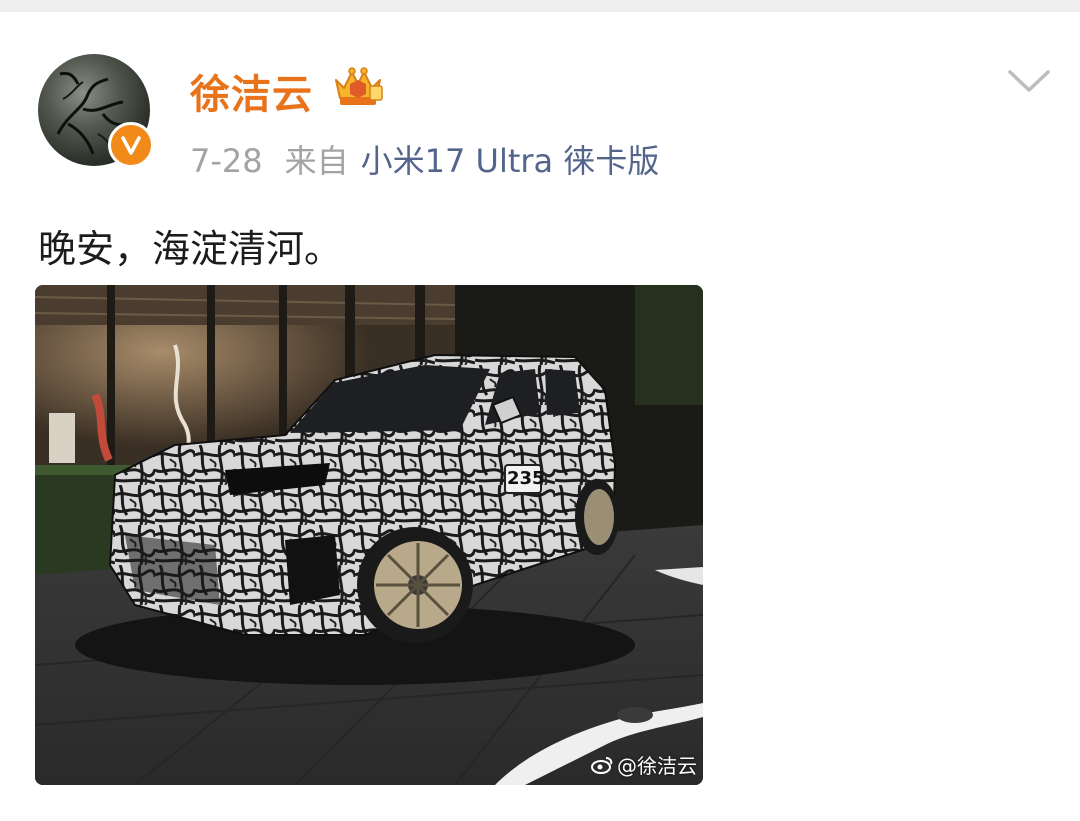 The image size is (1080, 821). Describe the element at coordinates (657, 766) in the screenshot. I see `watermark-text: @徐洁云` at that location.